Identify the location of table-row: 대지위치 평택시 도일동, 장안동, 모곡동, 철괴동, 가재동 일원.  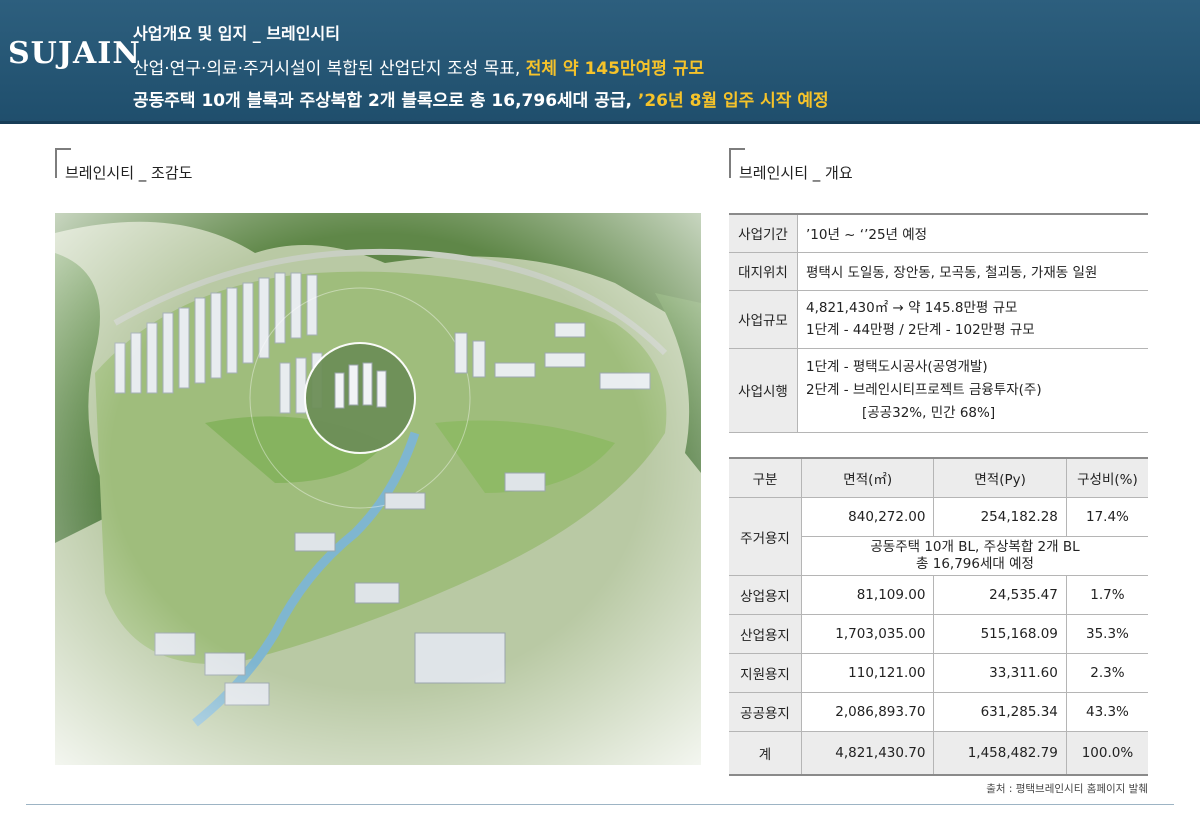
(938, 271).